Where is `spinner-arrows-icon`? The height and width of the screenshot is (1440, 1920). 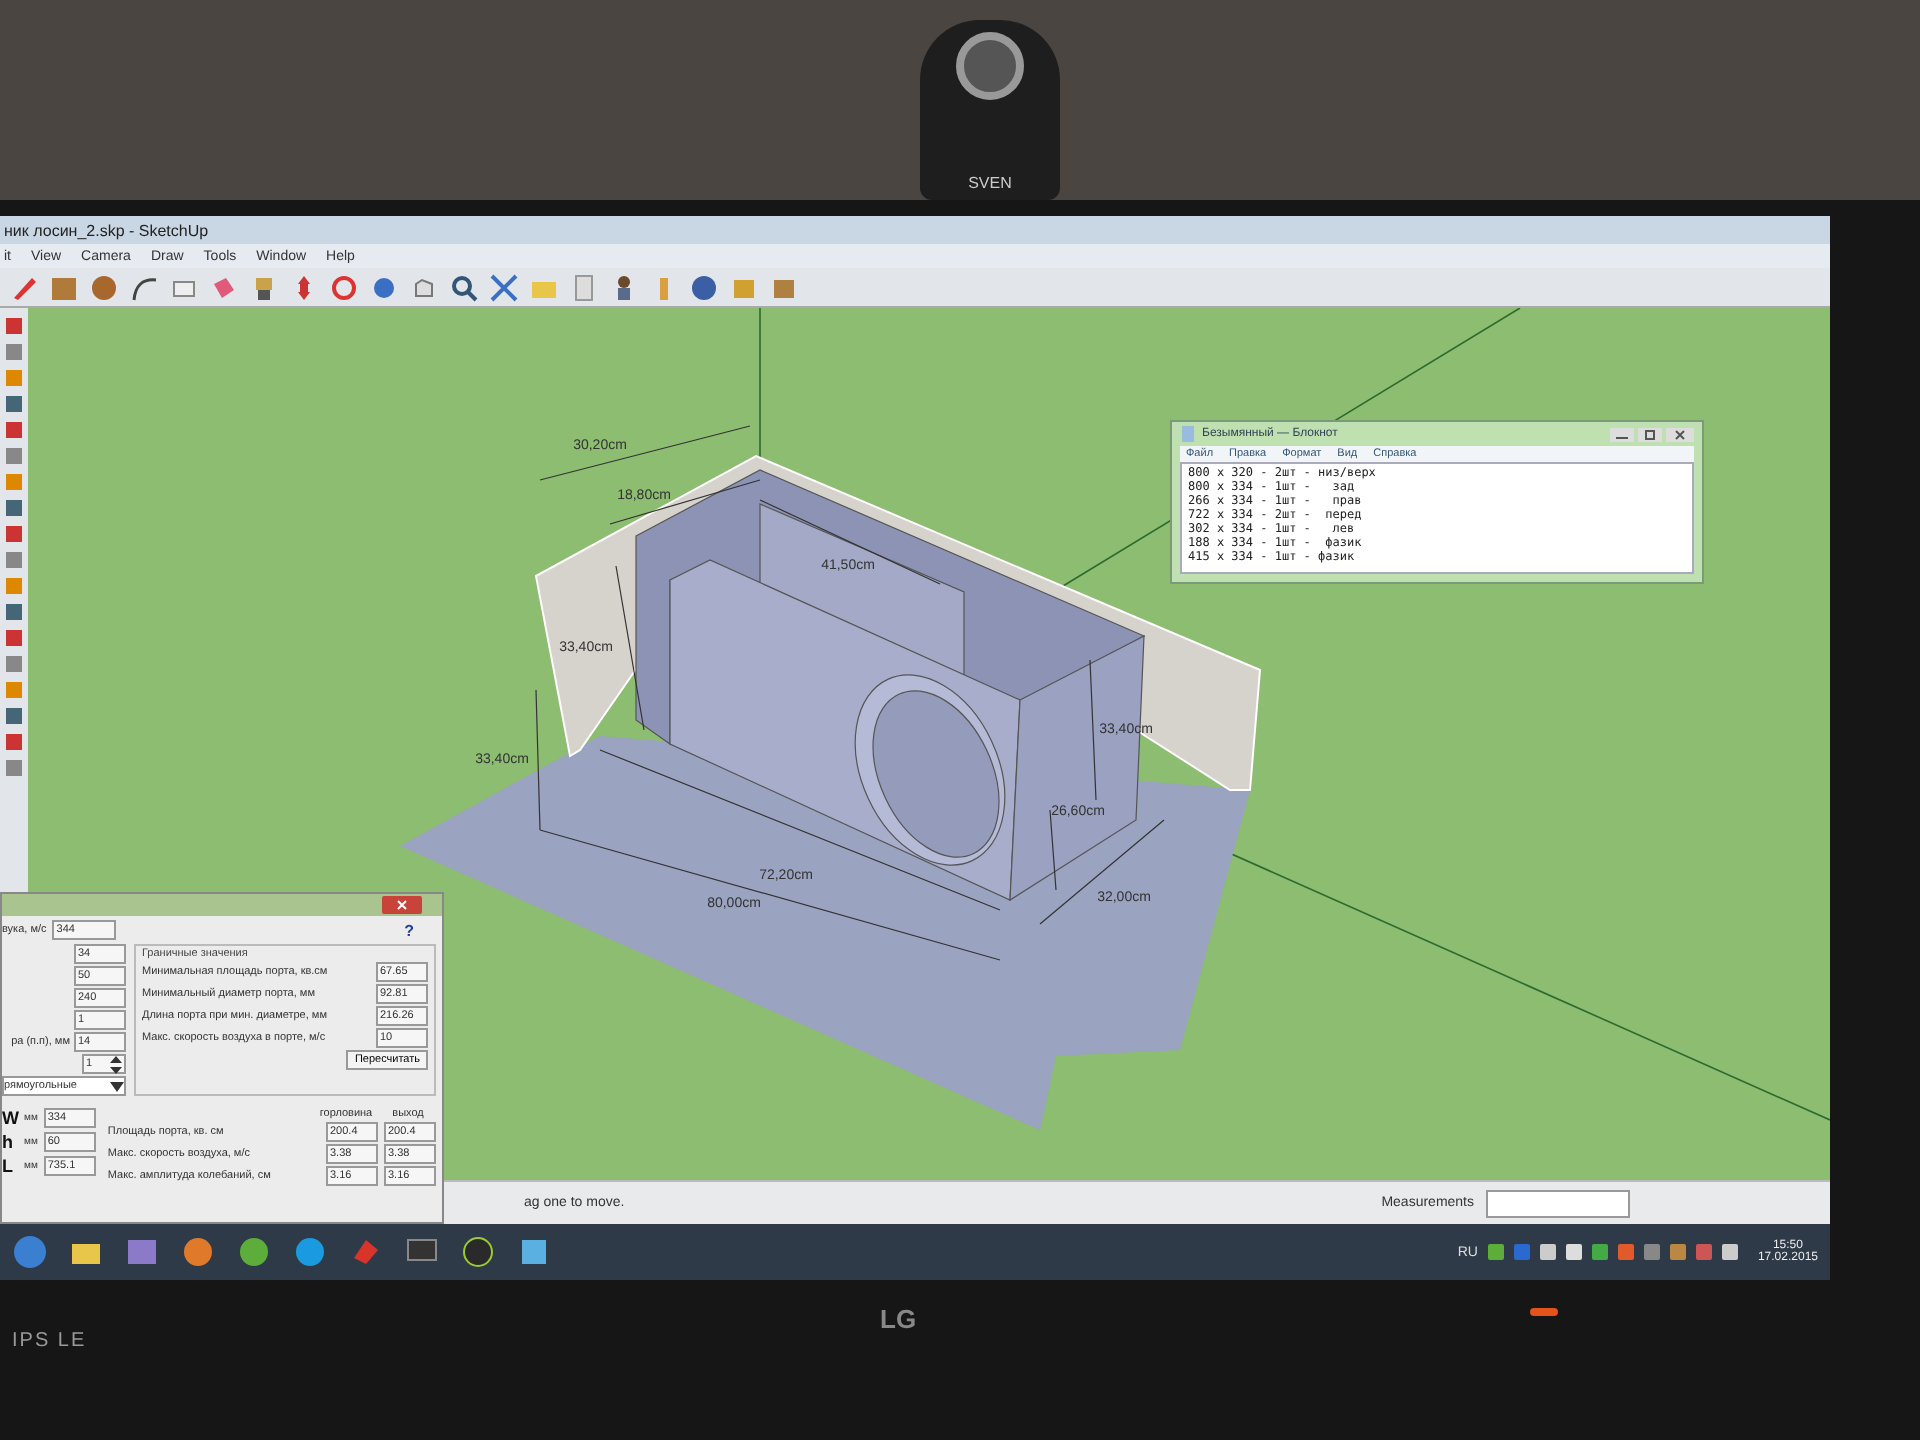 spinner-arrows-icon is located at coordinates (116, 1064).